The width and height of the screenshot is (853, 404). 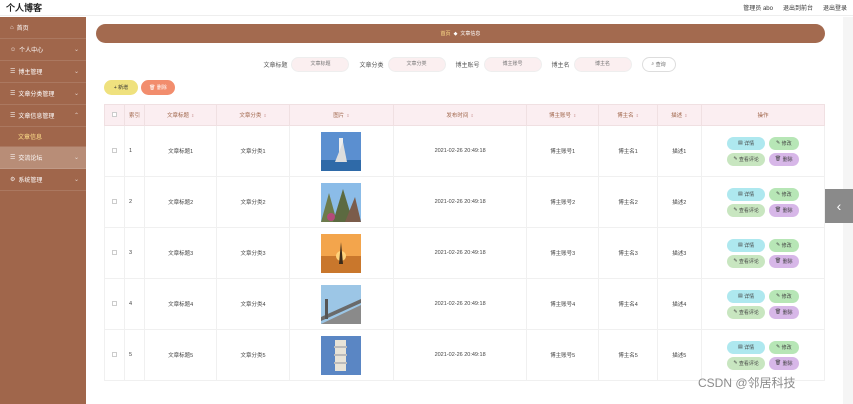 I want to click on row-category: 文章分类3, so click(x=253, y=253).